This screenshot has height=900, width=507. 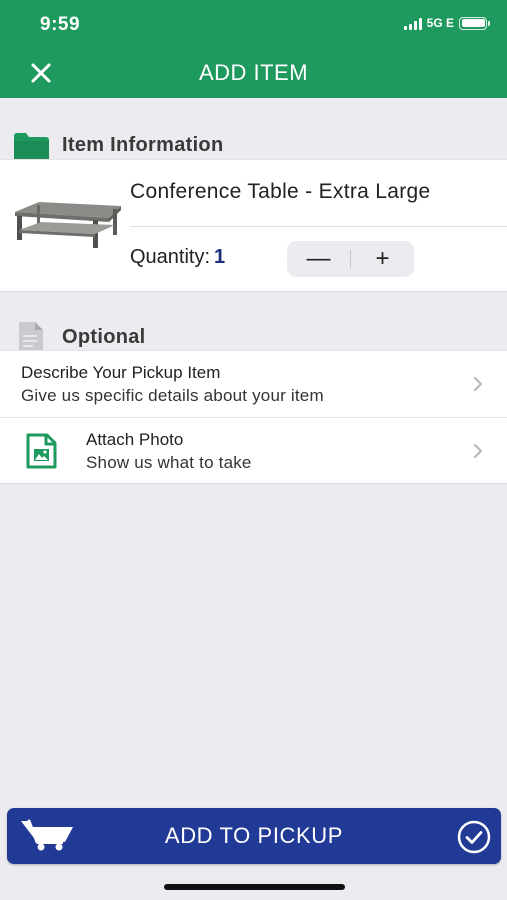 I want to click on option-title: Describe Your Pickup Item, so click(x=121, y=372).